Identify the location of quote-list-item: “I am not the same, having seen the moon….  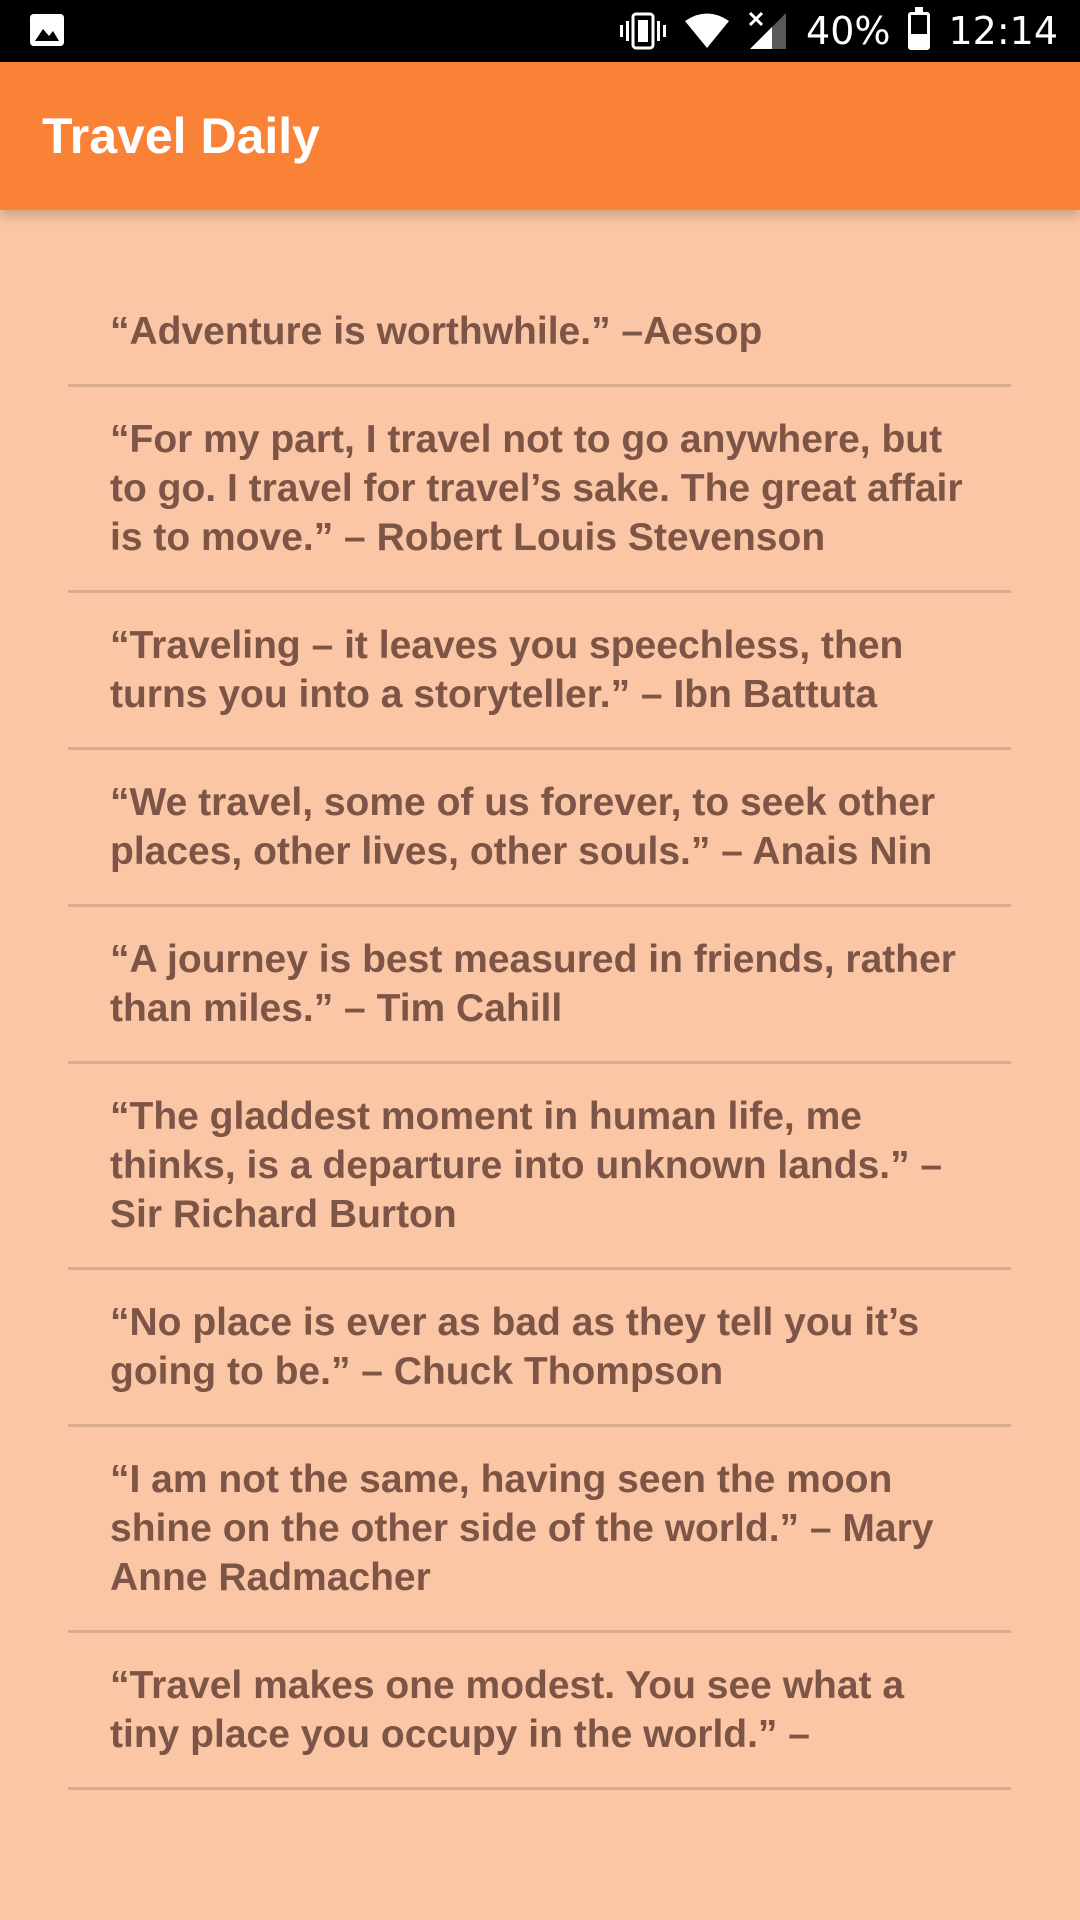
(539, 1530).